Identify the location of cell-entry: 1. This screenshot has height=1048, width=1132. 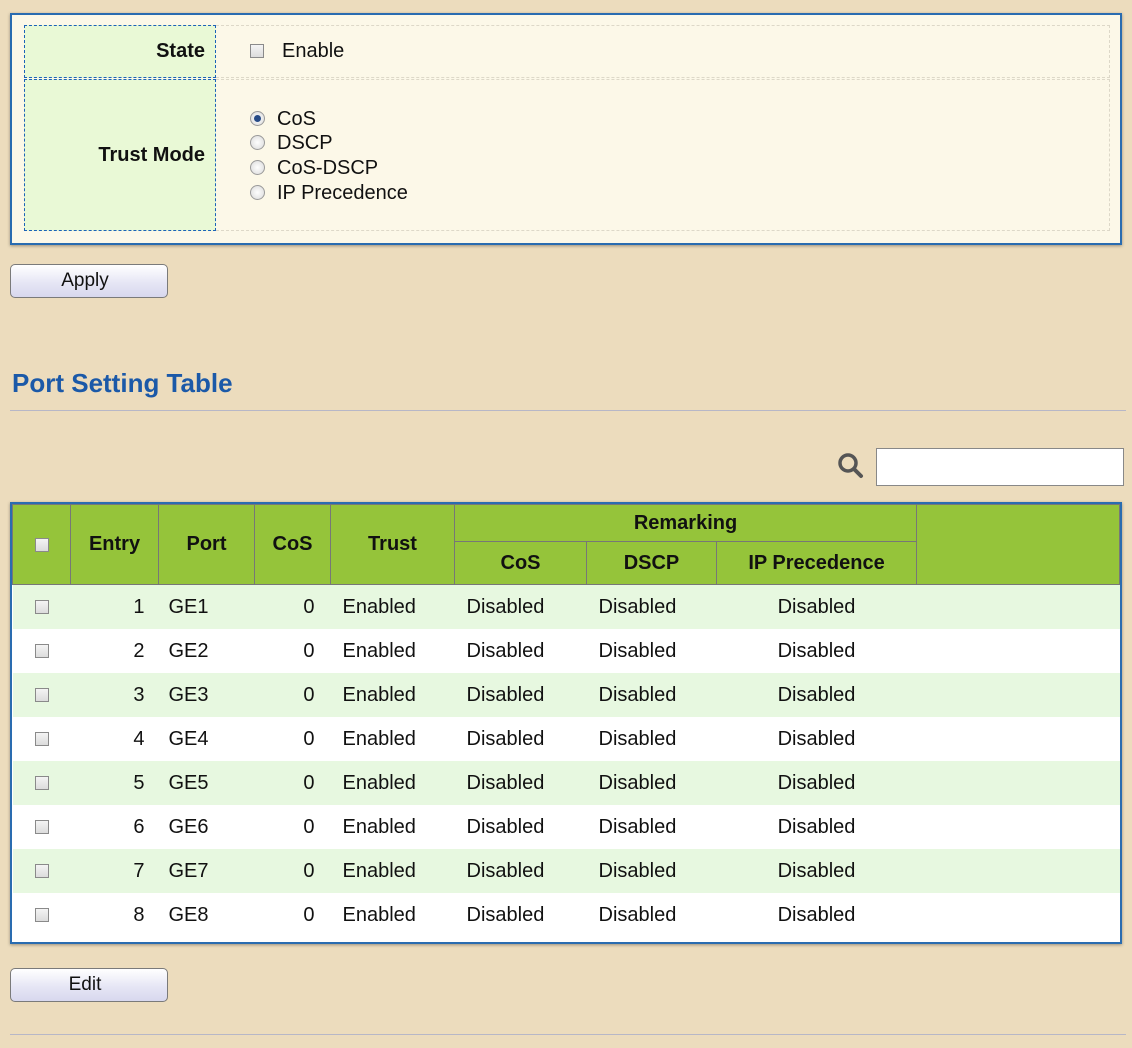
(114, 606).